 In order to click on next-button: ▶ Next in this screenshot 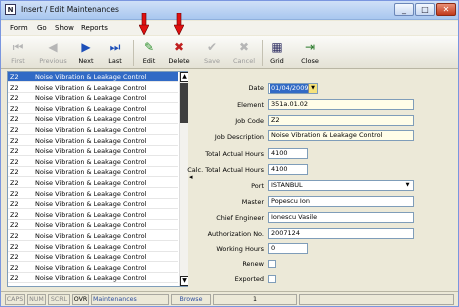, I will do `click(86, 53)`.